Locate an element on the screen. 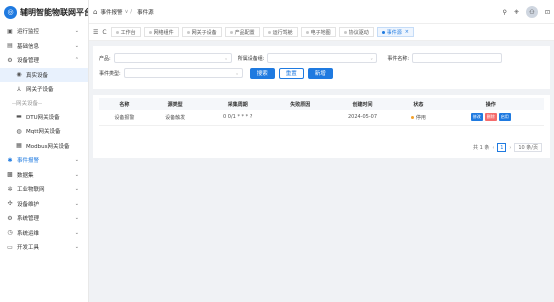 The height and width of the screenshot is (302, 554). ops-icon: ◷ is located at coordinates (10, 233).